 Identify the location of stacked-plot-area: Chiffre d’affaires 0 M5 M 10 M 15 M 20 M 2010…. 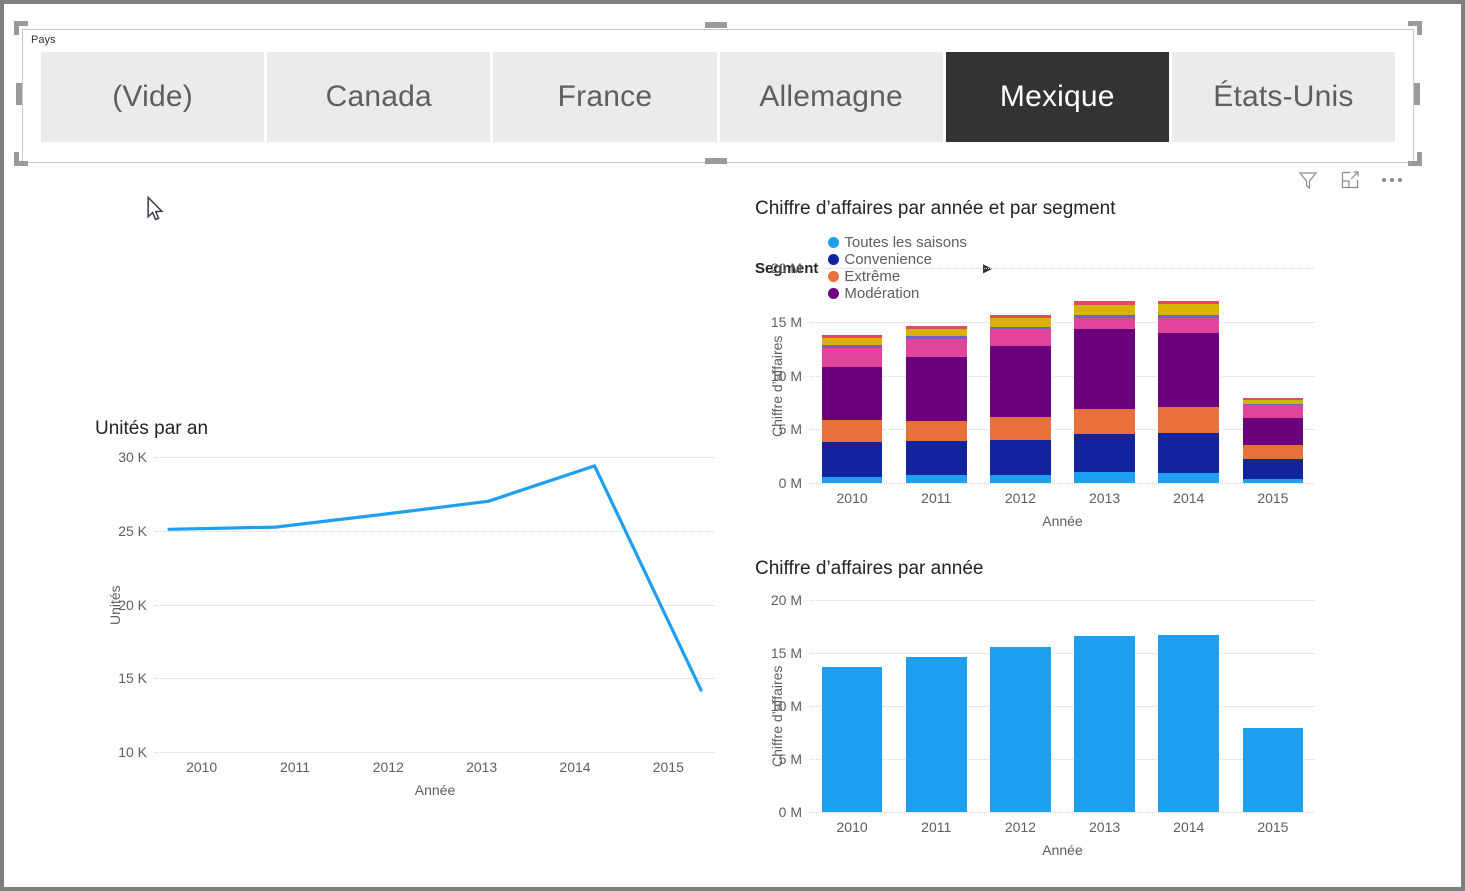
(1035, 394).